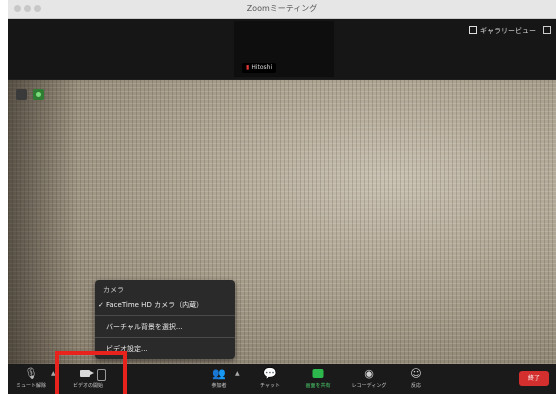  I want to click on end-meeting-button: 終了, so click(534, 378).